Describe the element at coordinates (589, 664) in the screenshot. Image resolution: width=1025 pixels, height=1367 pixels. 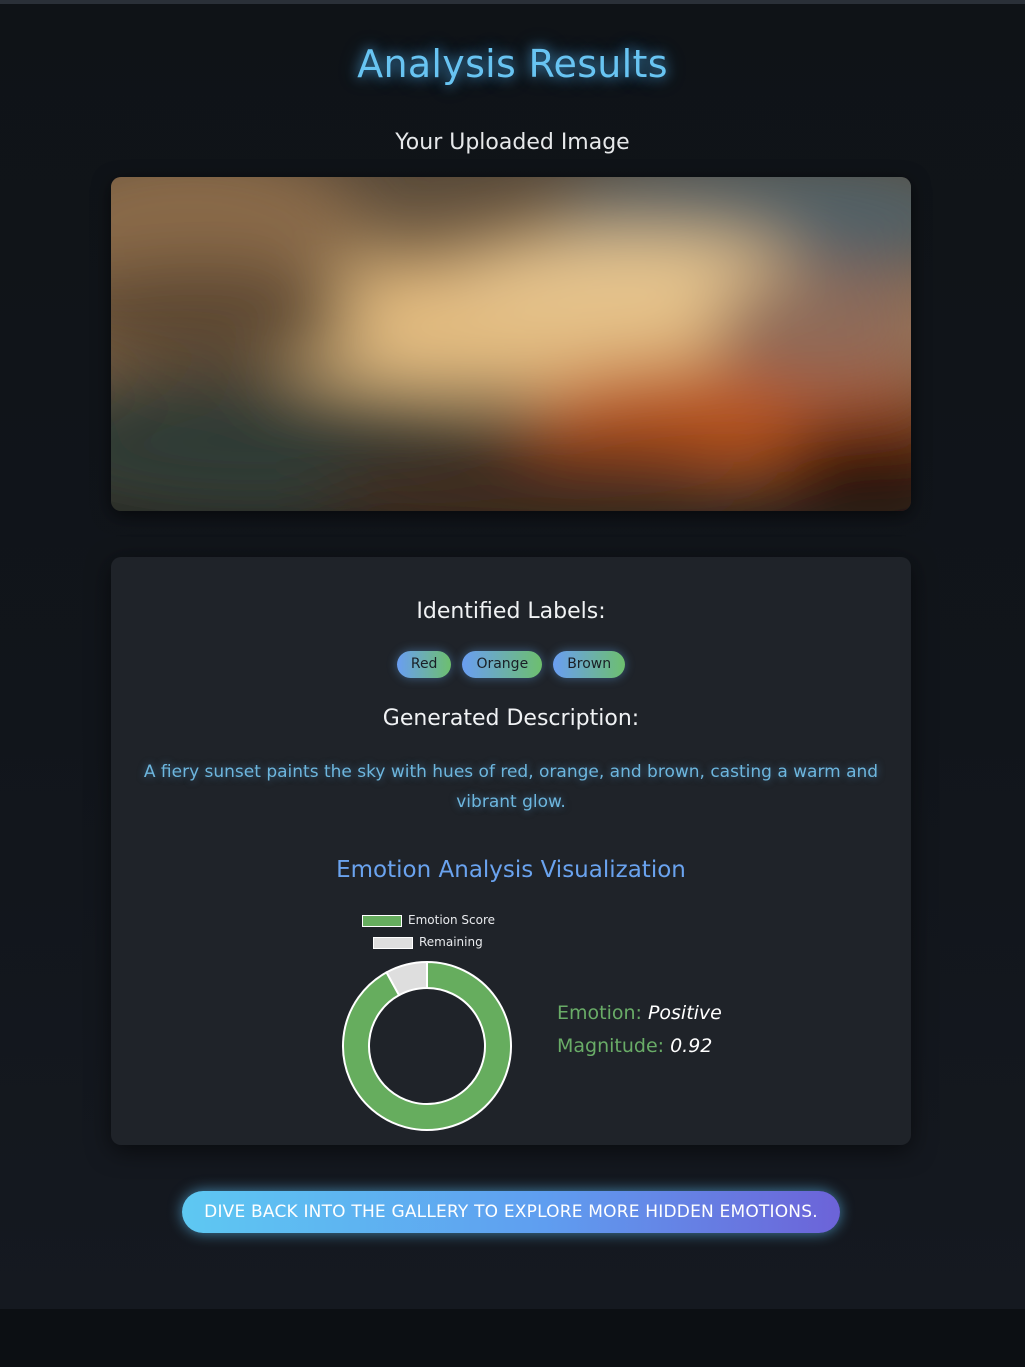
I see `label-chip-brown: Brown` at that location.